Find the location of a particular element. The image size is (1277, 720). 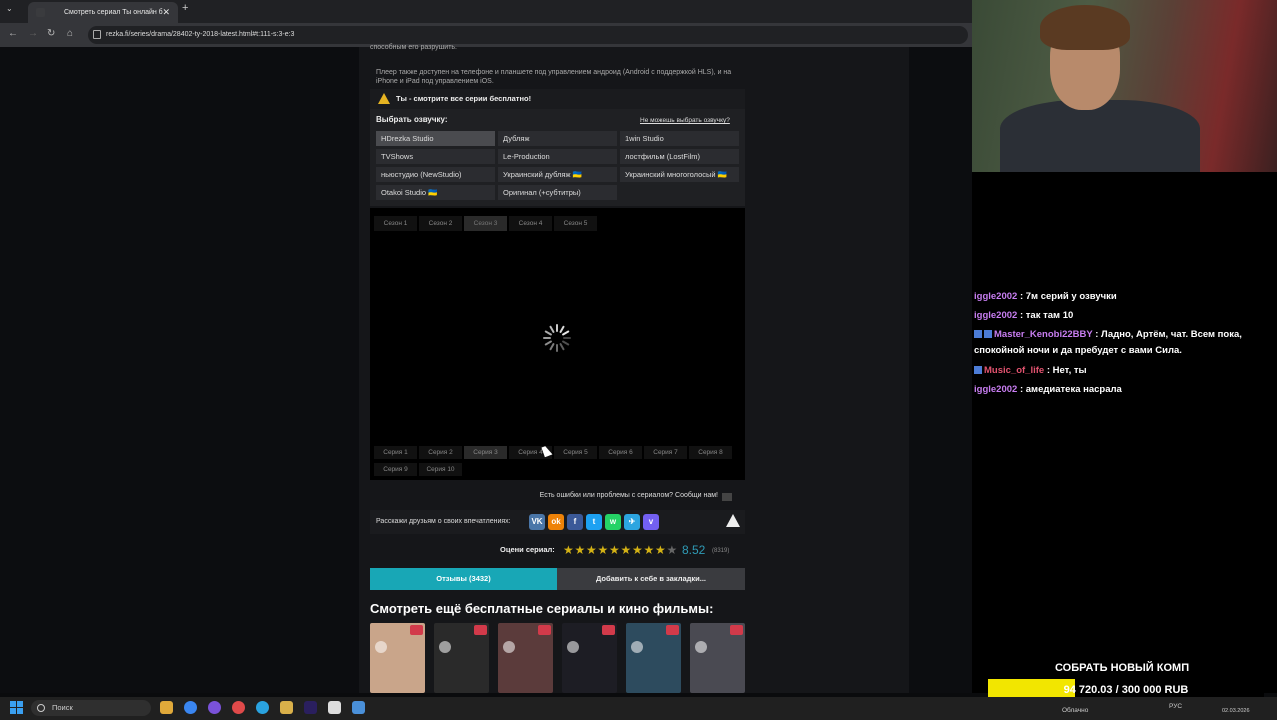

site-info-icon is located at coordinates (97, 34).